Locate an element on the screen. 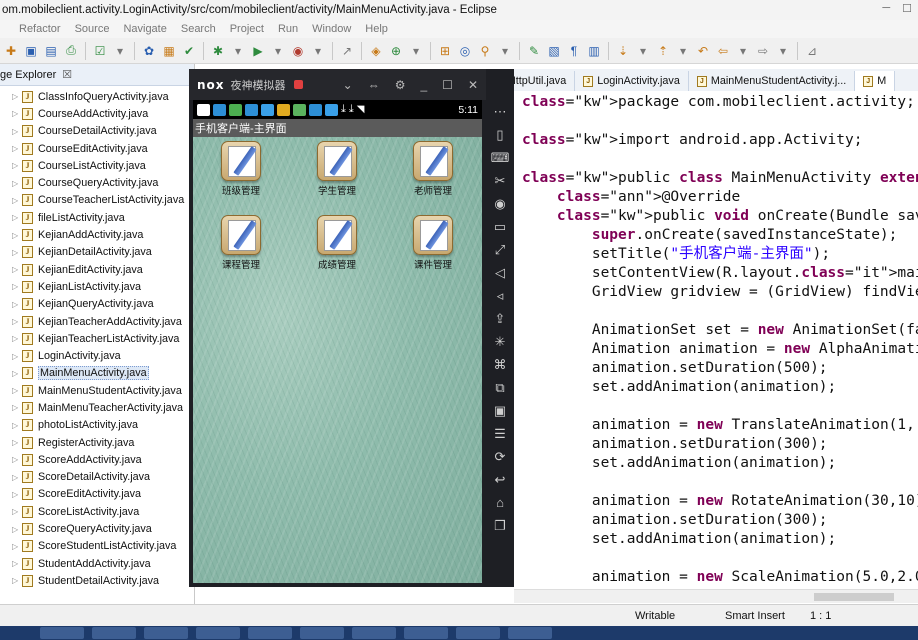  code-line is located at coordinates (720, 121).